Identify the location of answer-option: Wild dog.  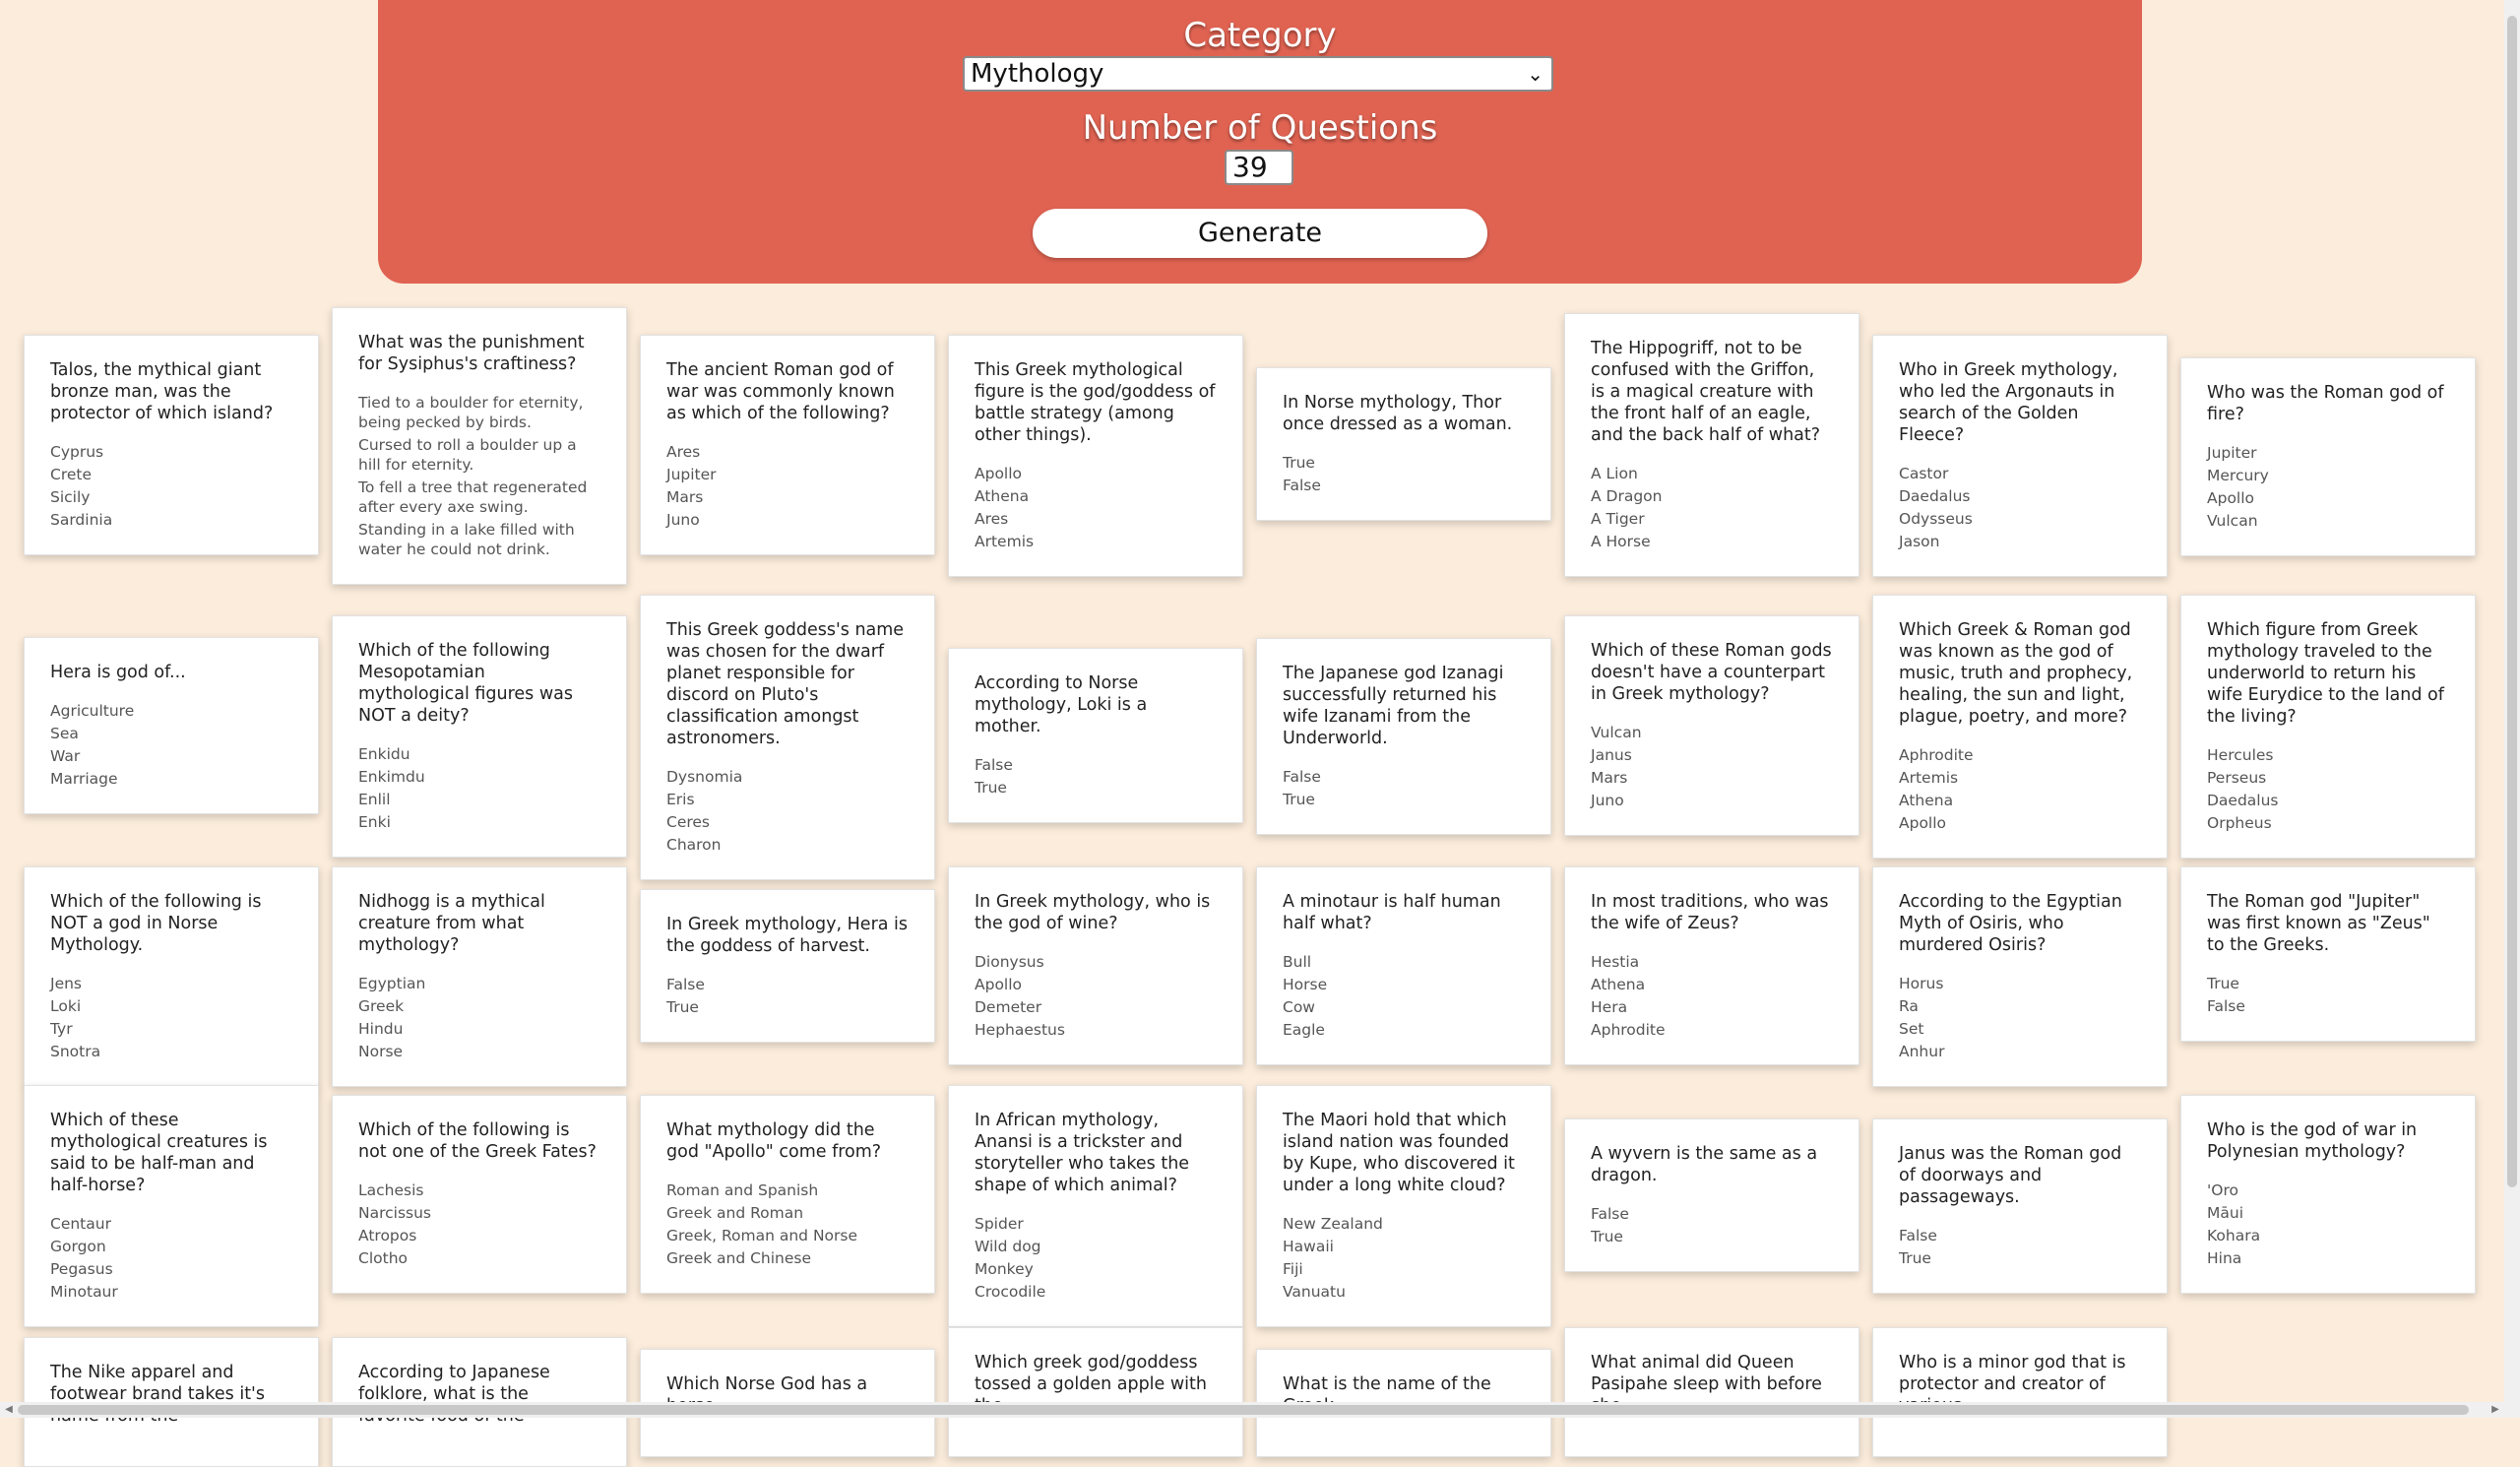
(1096, 1246).